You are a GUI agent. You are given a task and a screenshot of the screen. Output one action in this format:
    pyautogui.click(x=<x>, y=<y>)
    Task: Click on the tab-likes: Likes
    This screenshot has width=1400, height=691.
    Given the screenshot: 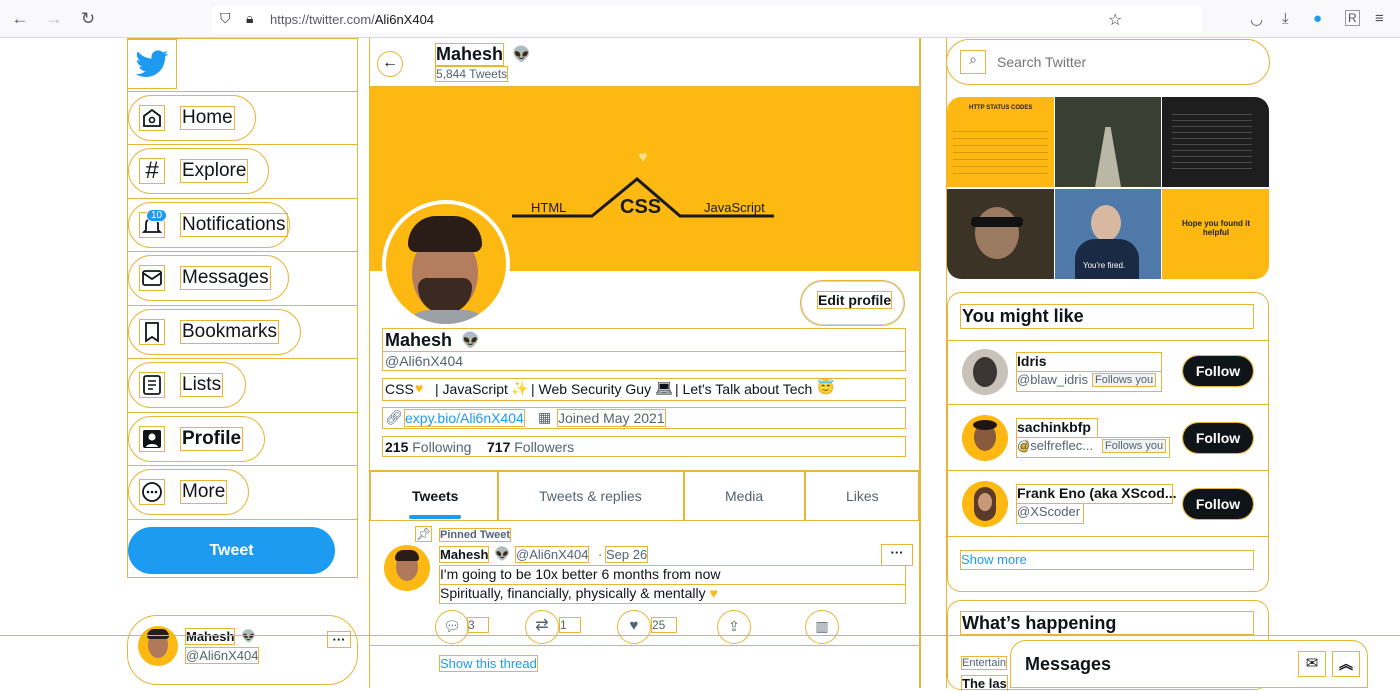 What is the action you would take?
    pyautogui.click(x=862, y=496)
    